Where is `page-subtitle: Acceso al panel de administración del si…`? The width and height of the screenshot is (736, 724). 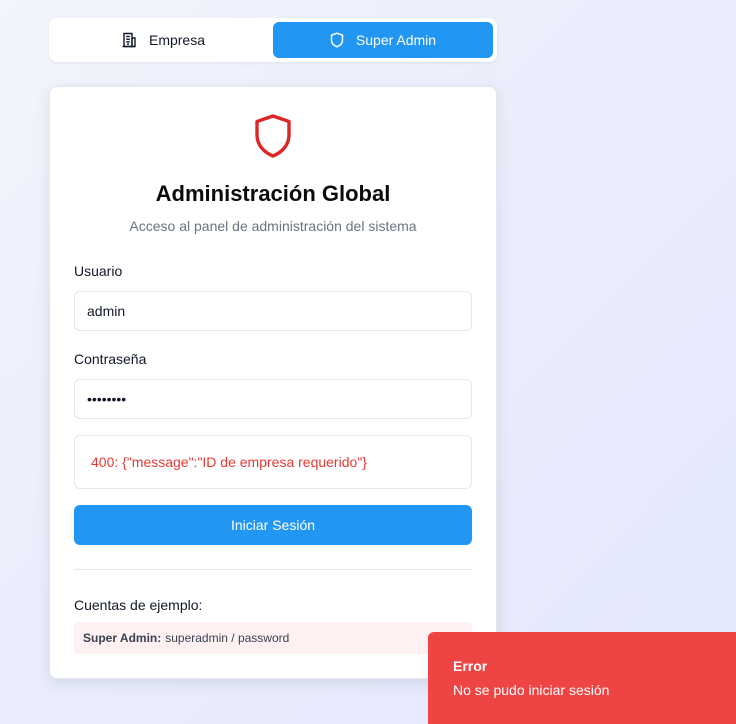
page-subtitle: Acceso al panel de administración del si… is located at coordinates (273, 226).